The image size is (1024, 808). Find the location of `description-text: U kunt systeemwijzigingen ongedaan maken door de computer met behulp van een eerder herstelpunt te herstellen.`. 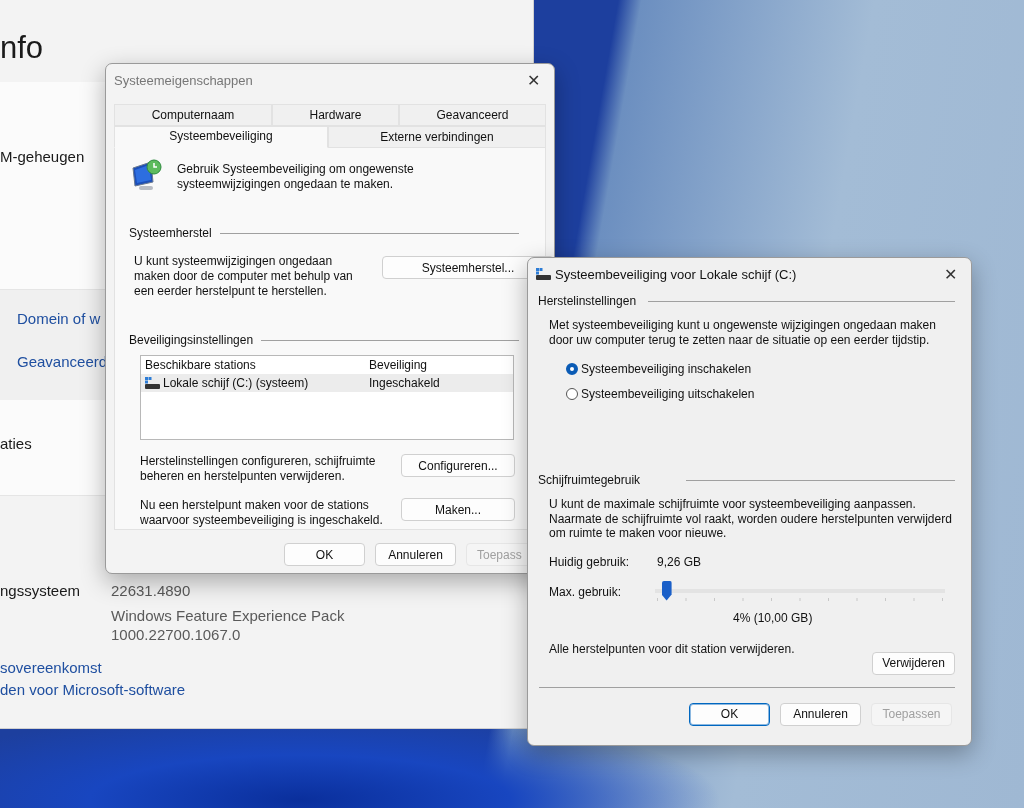

description-text: U kunt systeemwijzigingen ongedaan maken door de computer met behulp van een eerder herstelpunt te herstellen. is located at coordinates (244, 276).